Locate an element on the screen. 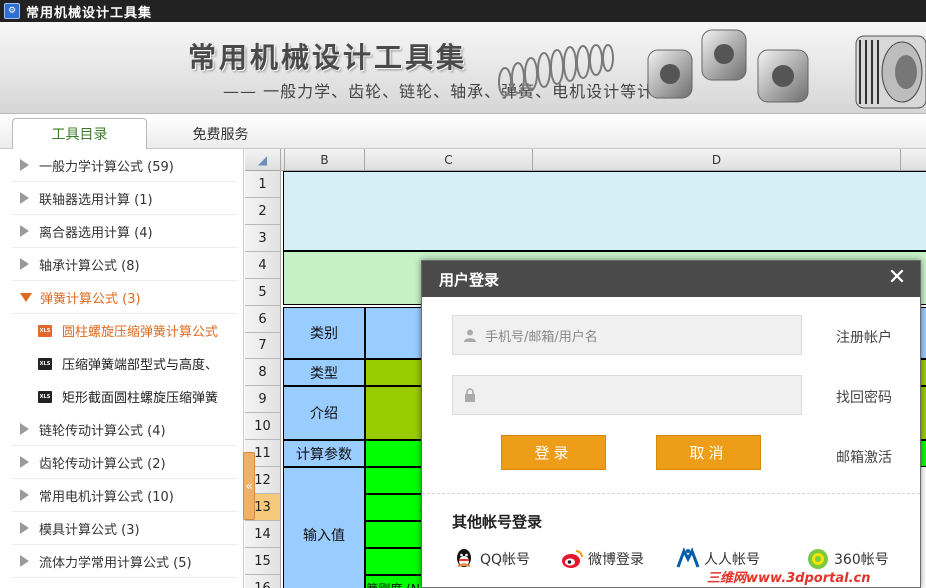 The height and width of the screenshot is (588, 926). sidebar-collapse-handle: « is located at coordinates (249, 486).